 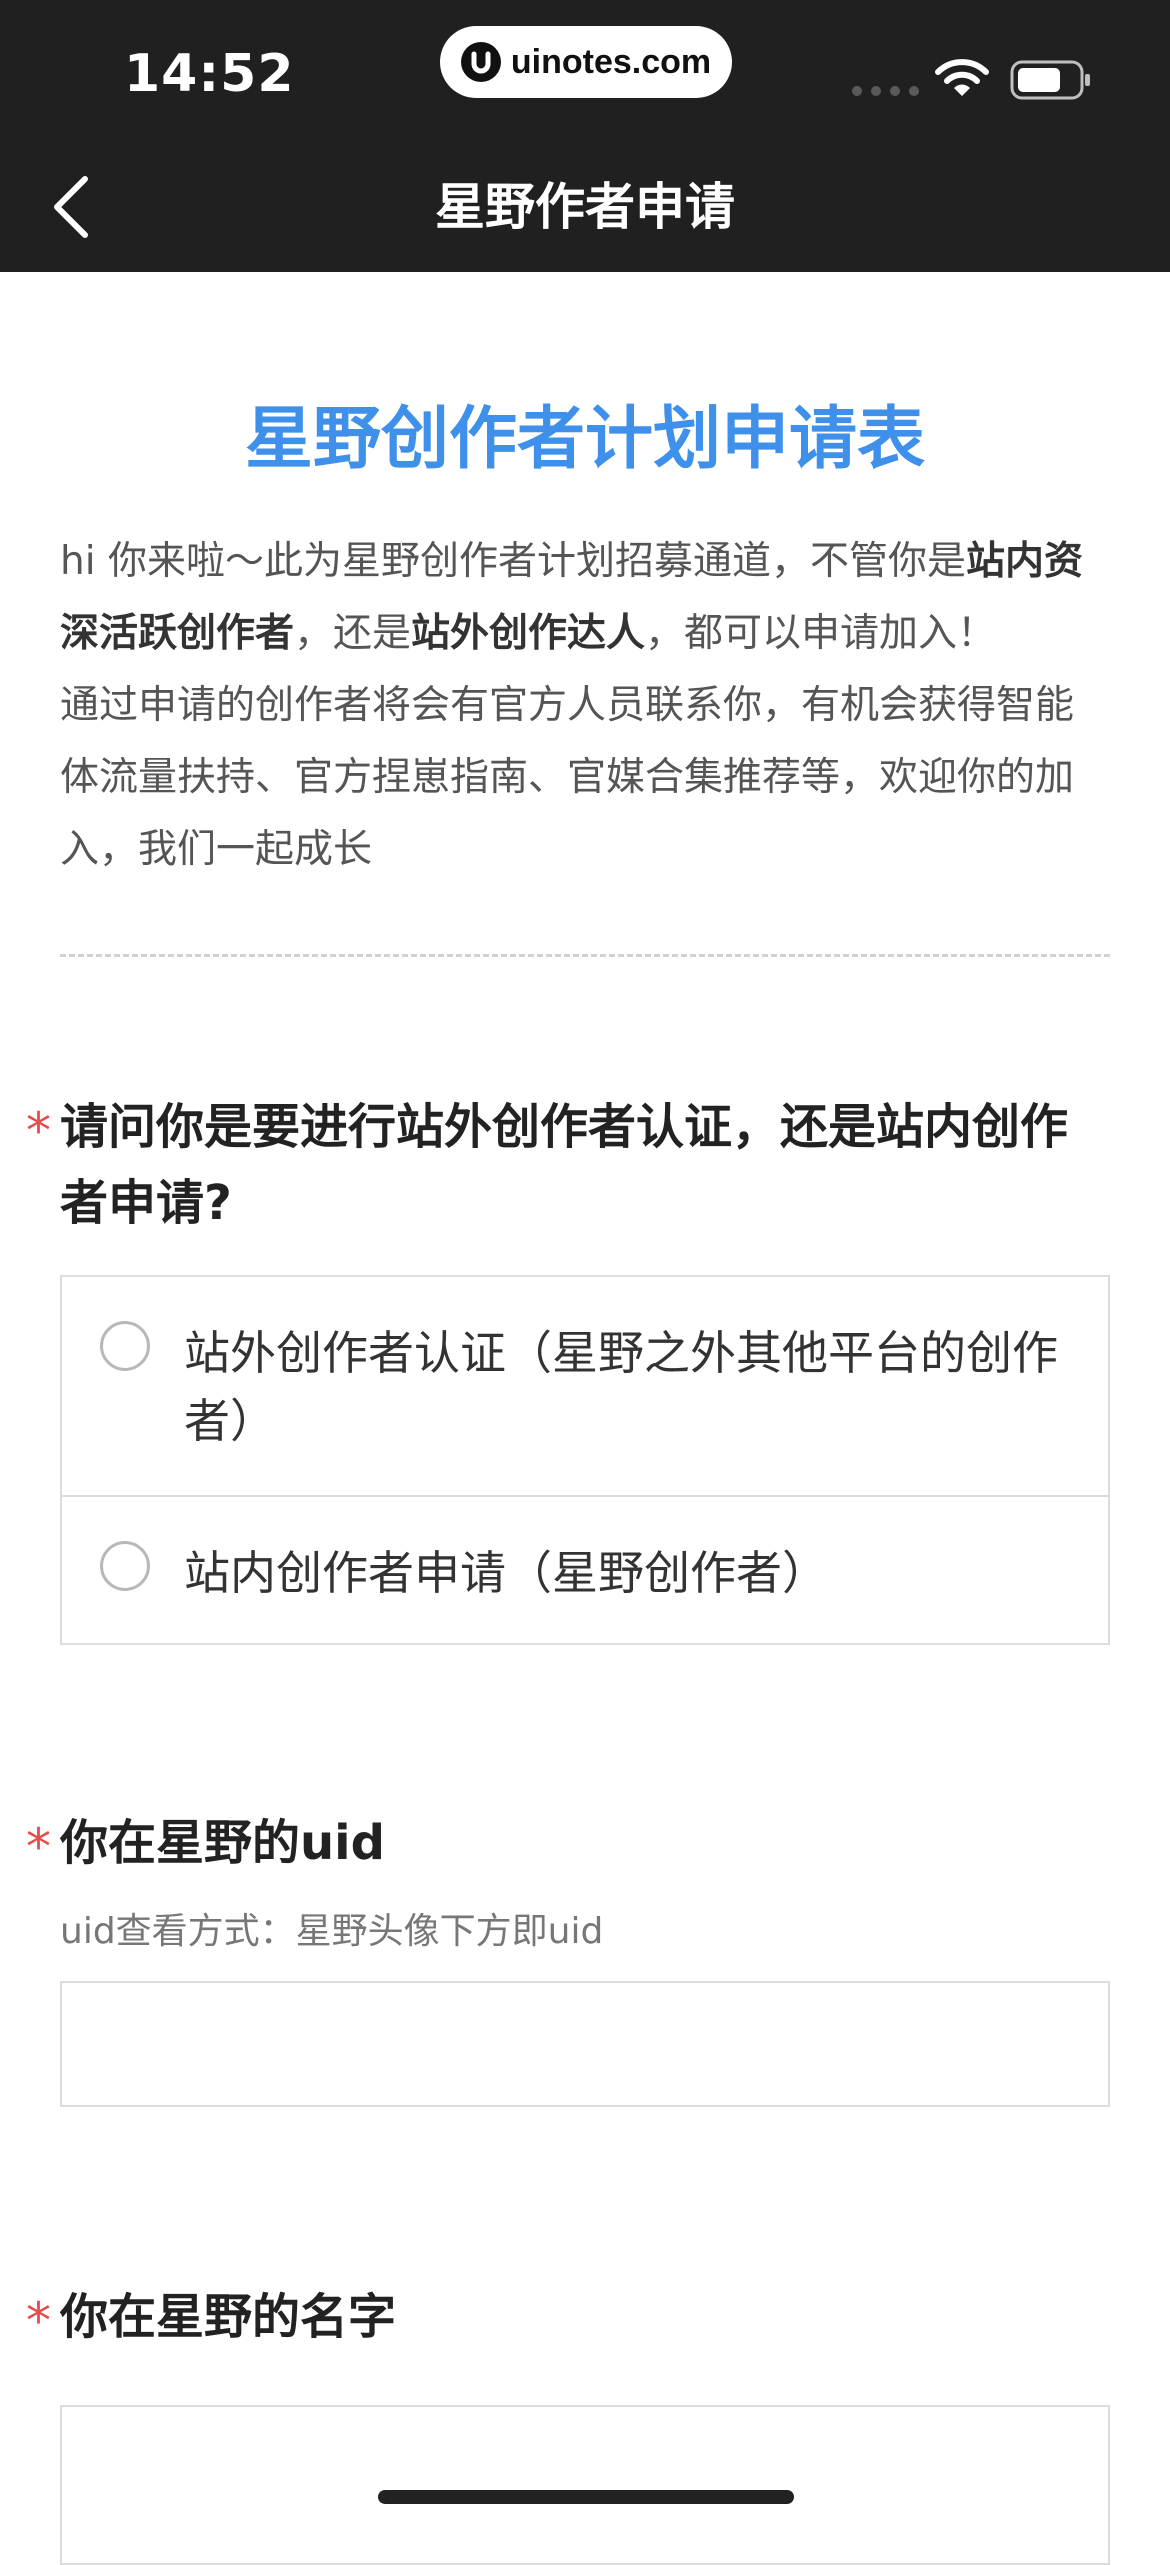 What do you see at coordinates (506, 1573) in the screenshot?
I see `option-label: 站内创作者申请（星野创作者）` at bounding box center [506, 1573].